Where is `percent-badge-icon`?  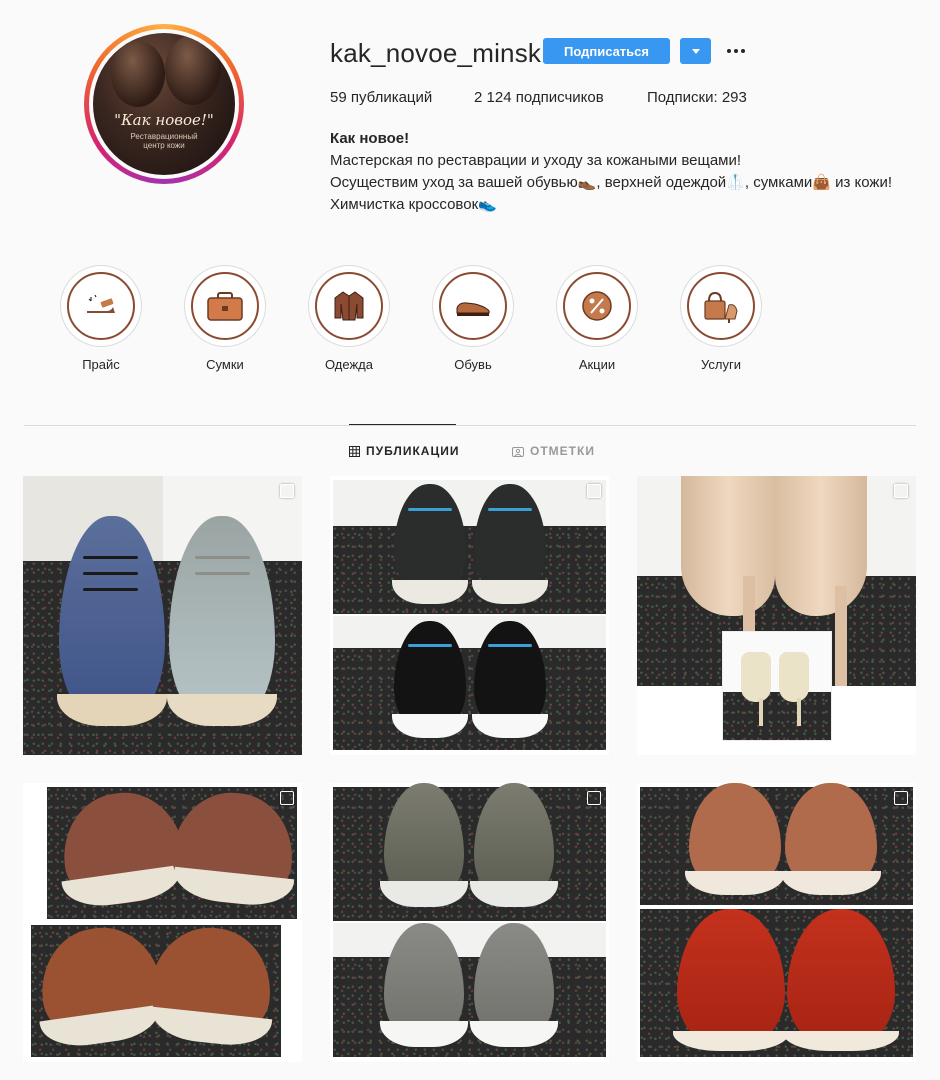 percent-badge-icon is located at coordinates (597, 306).